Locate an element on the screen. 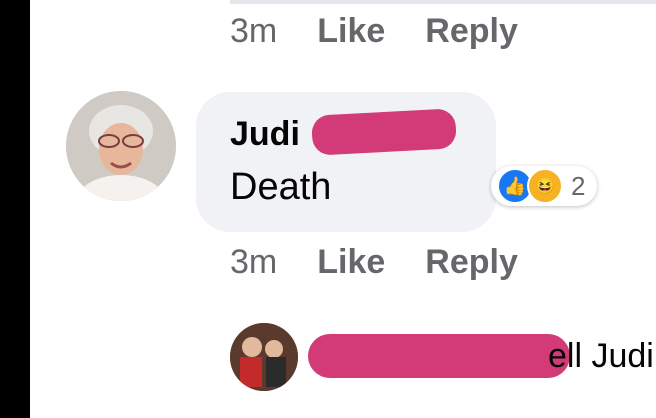 Image resolution: width=656 pixels, height=418 pixels. reply-avatar is located at coordinates (264, 357).